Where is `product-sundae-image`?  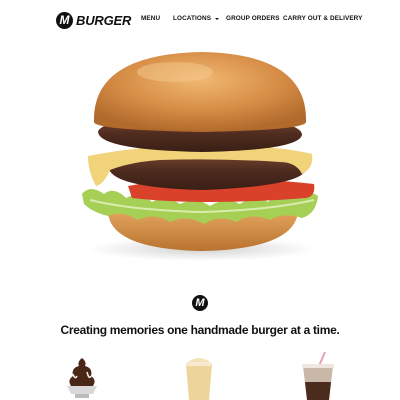 product-sundae-image is located at coordinates (82, 376).